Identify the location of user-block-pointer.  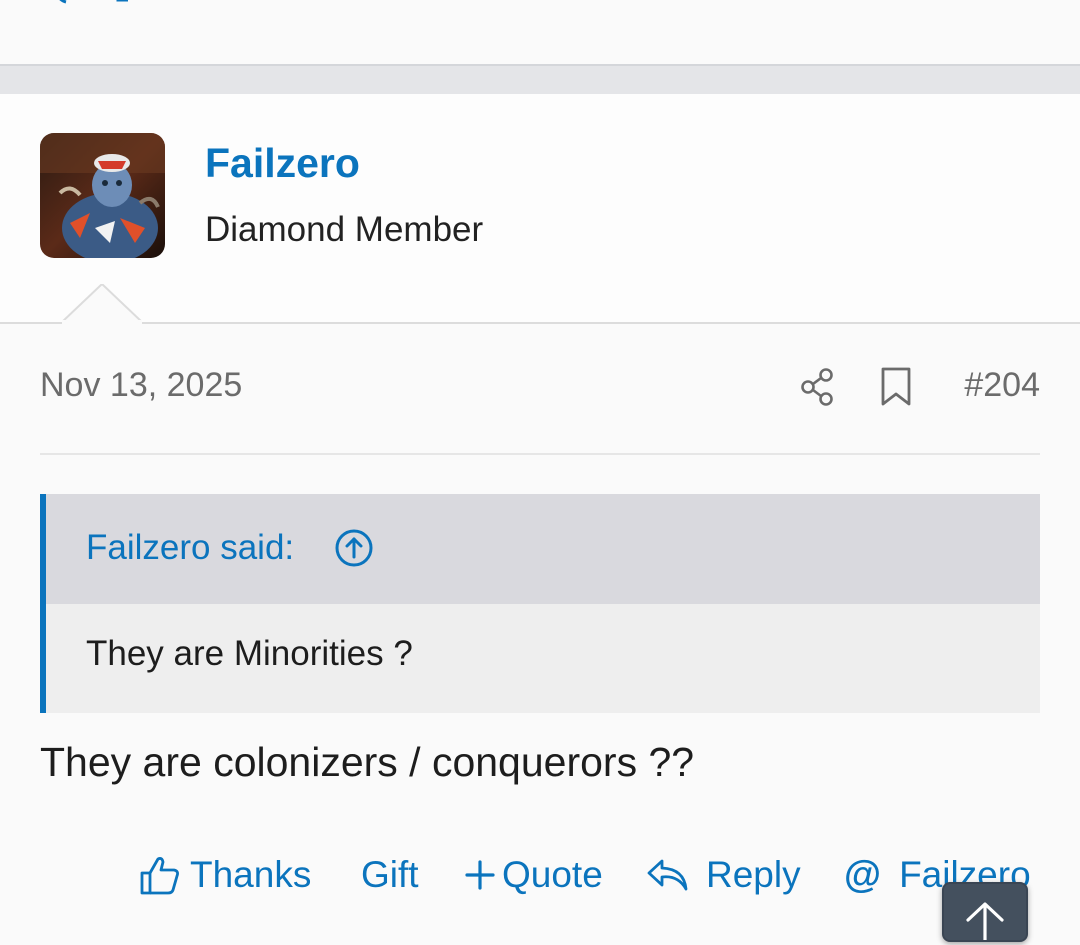
(102, 304).